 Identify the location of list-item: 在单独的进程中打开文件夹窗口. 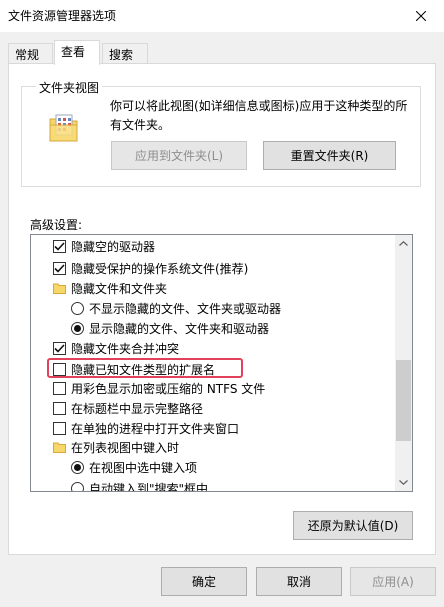
(232, 428).